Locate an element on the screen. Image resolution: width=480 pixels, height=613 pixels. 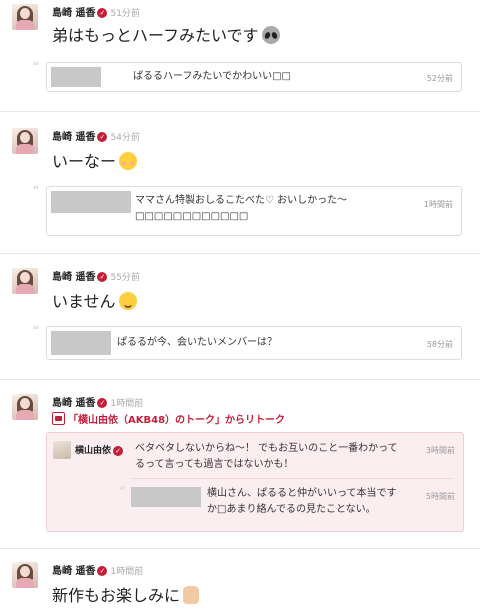
post-time: 55分前 is located at coordinates (125, 278).